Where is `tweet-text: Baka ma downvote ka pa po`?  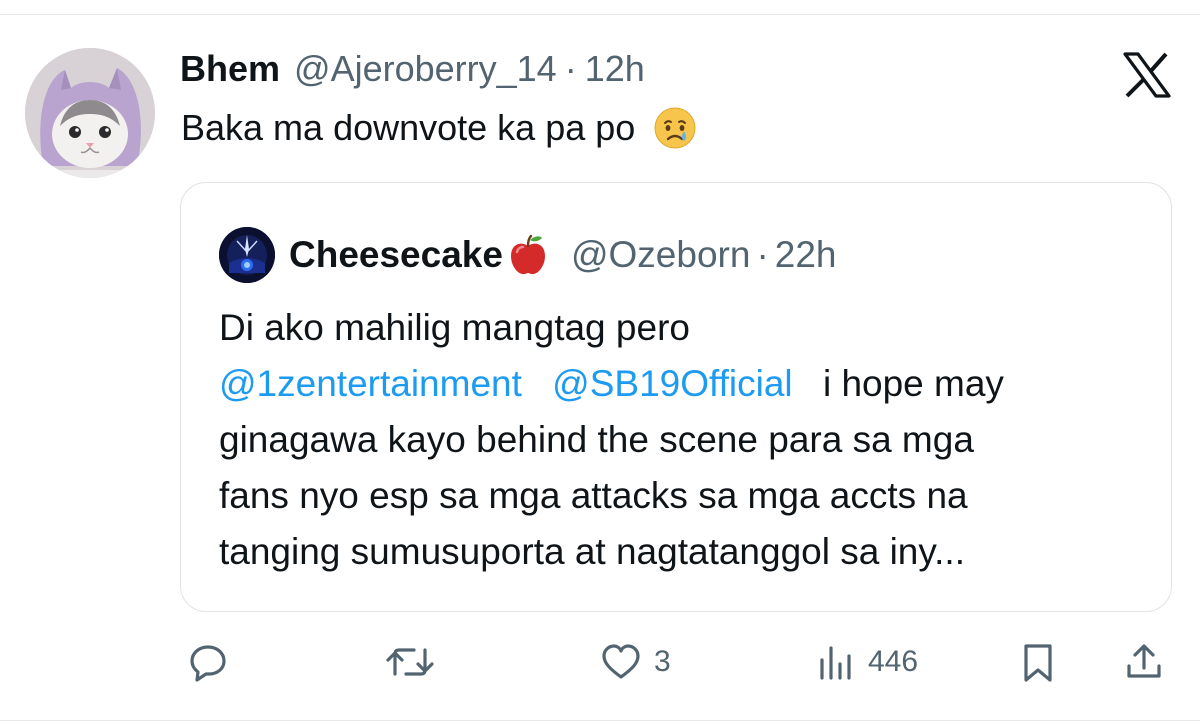 tweet-text: Baka ma downvote ka pa po is located at coordinates (439, 128).